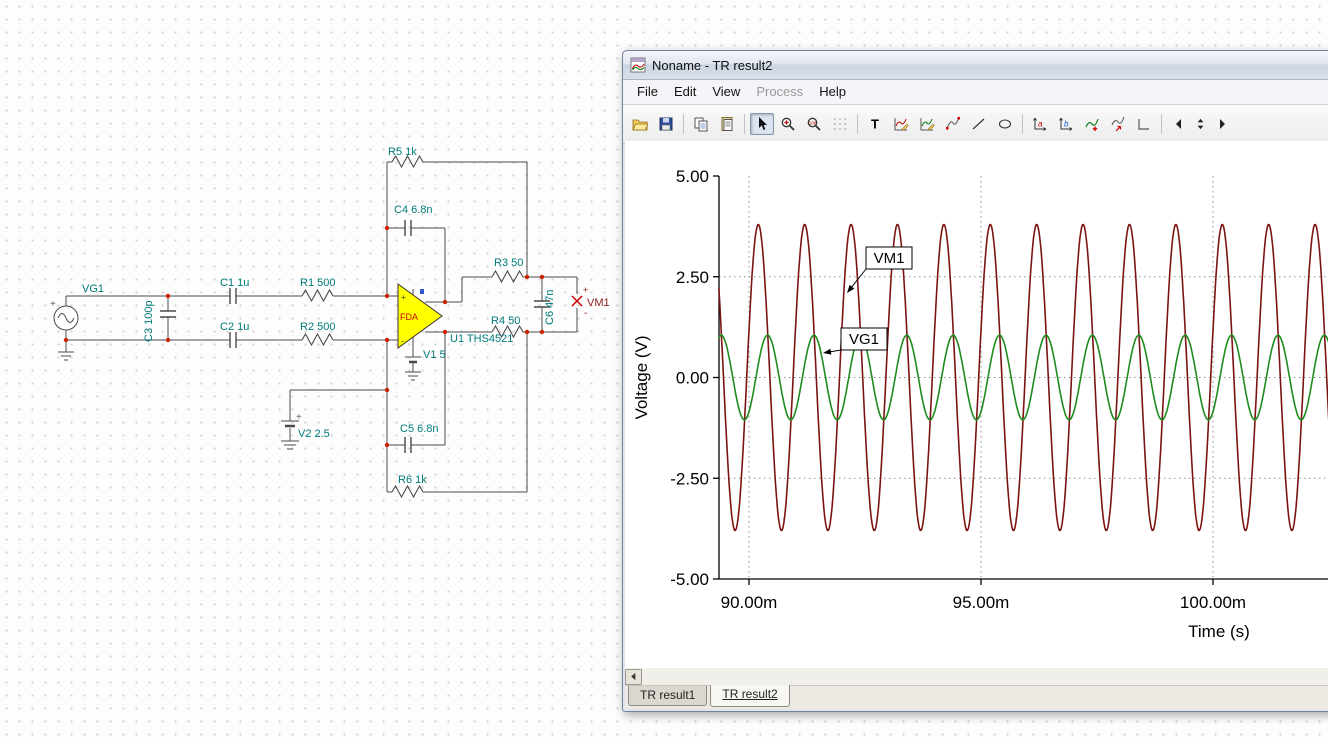 The height and width of the screenshot is (744, 1328). I want to click on save-icon, so click(666, 124).